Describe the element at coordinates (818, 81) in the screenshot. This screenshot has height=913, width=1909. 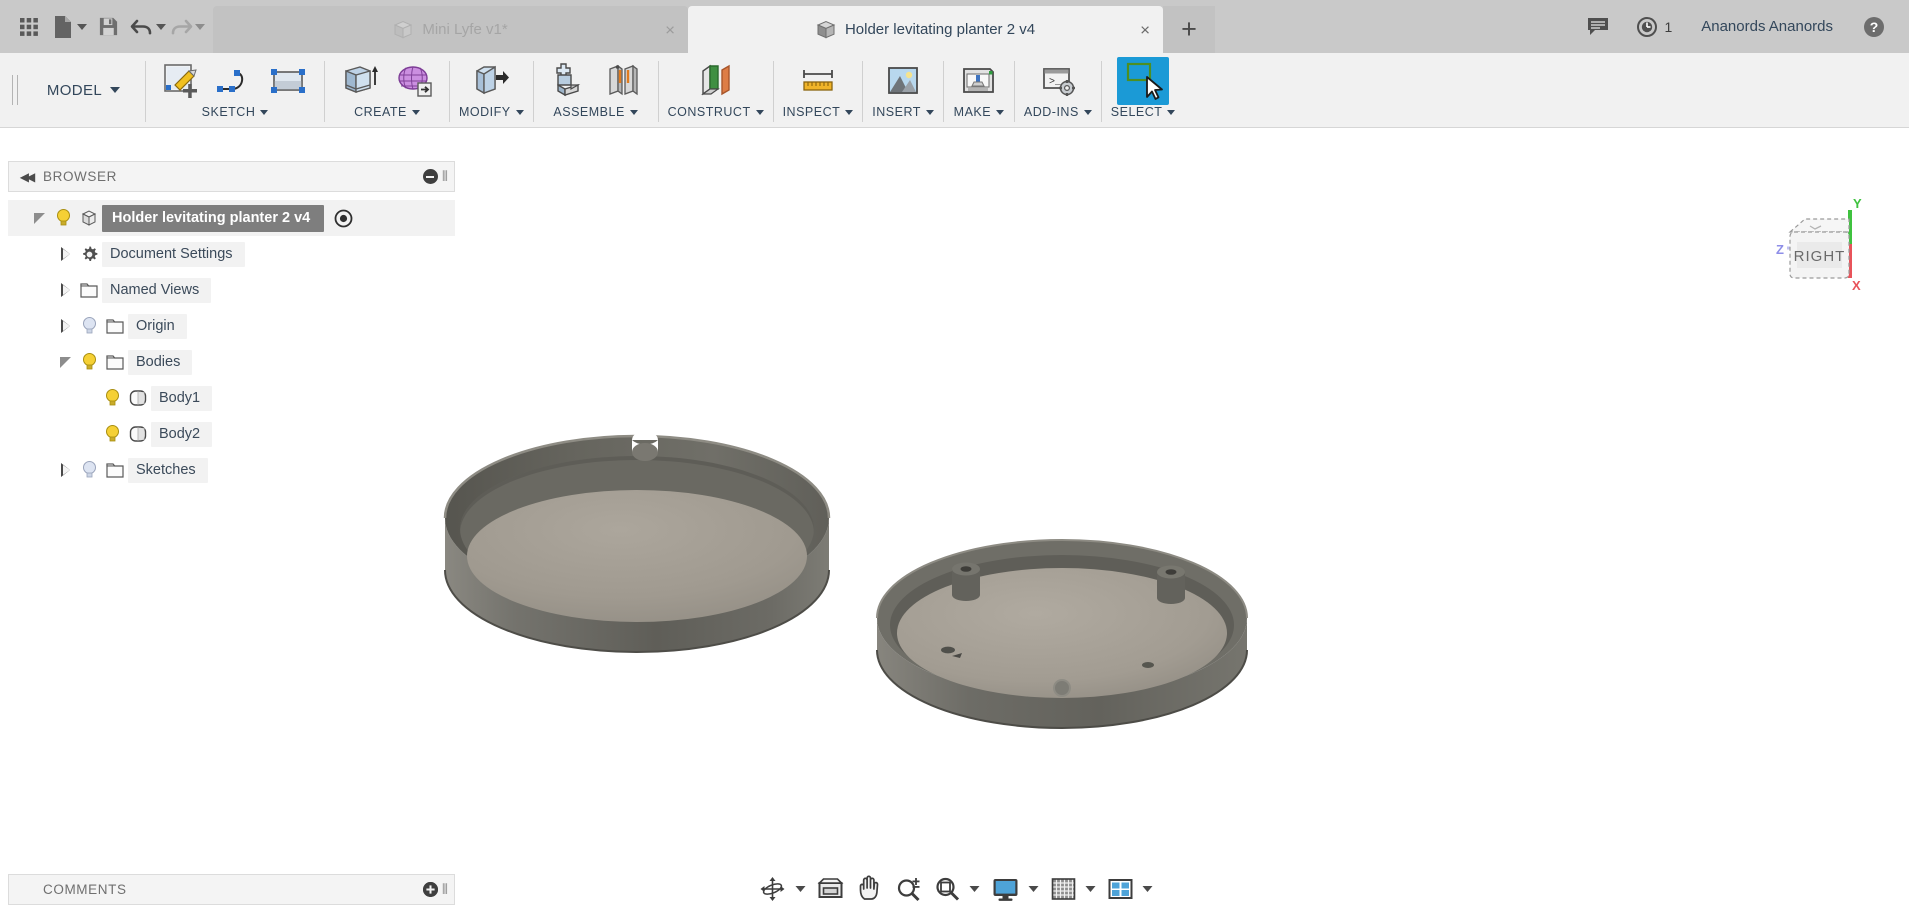
I see `measure-button` at that location.